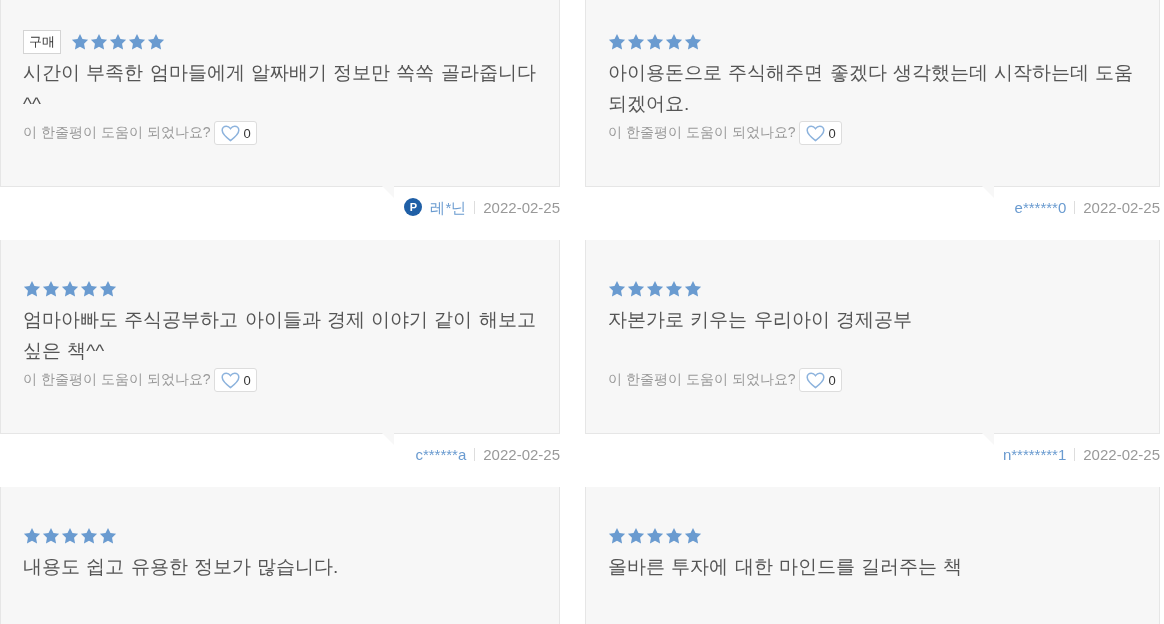  What do you see at coordinates (181, 567) in the screenshot?
I see `review-text: 내용도 쉽고 유용한 정보가 많습니다.` at bounding box center [181, 567].